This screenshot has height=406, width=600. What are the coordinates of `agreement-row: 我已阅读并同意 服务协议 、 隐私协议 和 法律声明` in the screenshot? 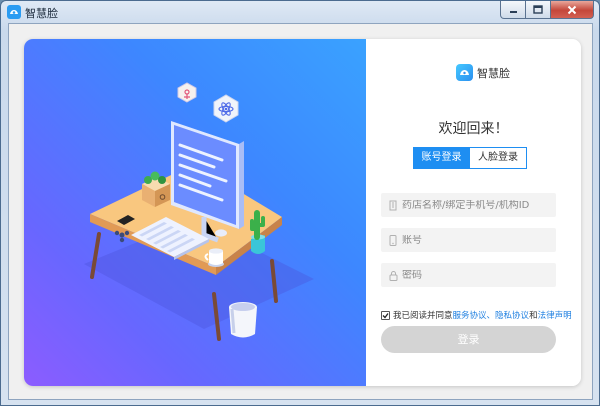 It's located at (476, 315).